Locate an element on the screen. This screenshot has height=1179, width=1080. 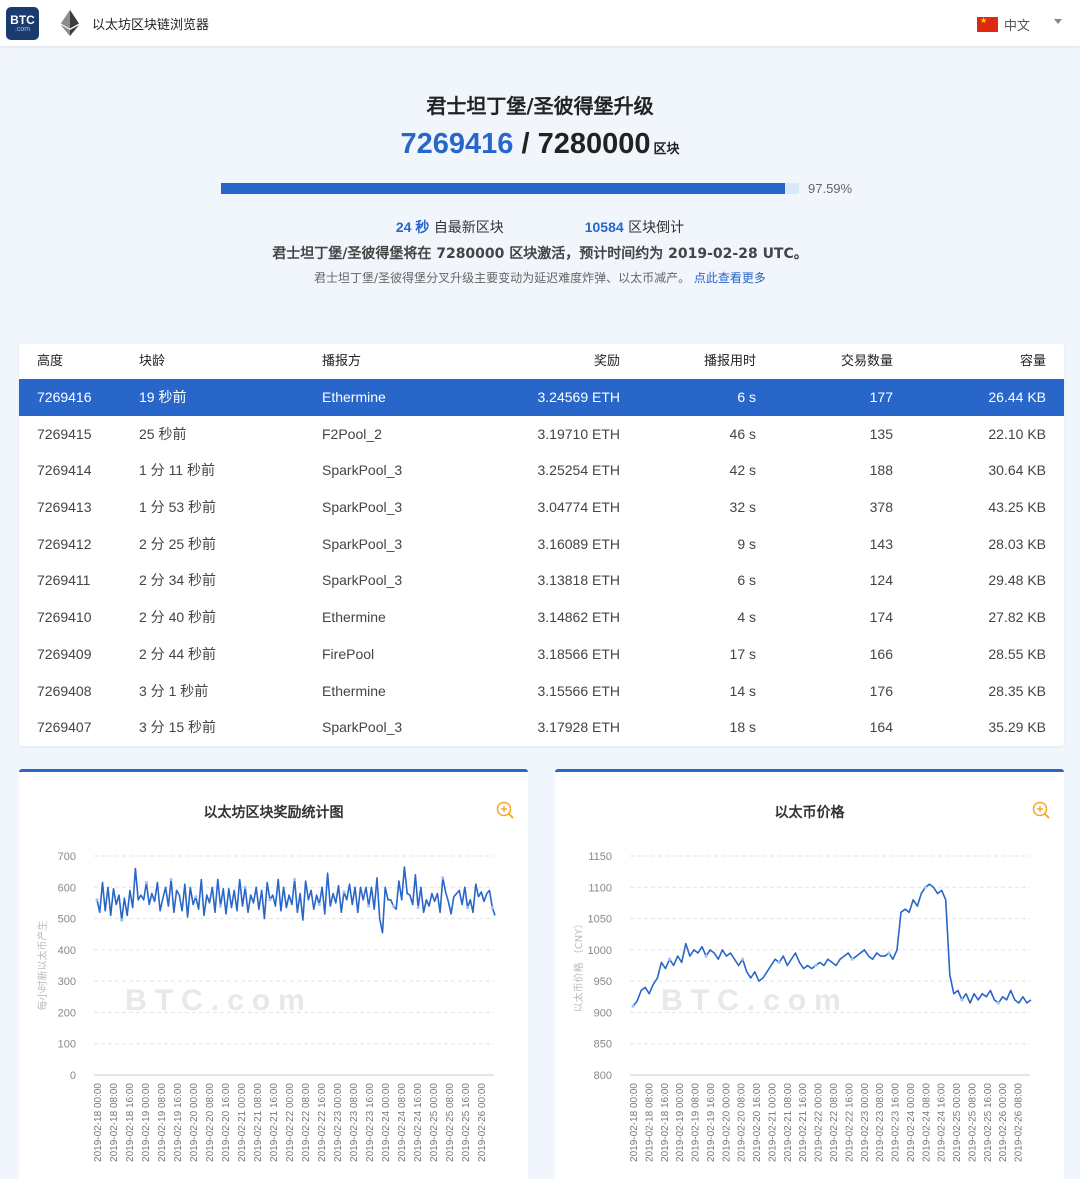
x-tick-label: 2019-02-23 16:00 is located at coordinates (370, 1122).